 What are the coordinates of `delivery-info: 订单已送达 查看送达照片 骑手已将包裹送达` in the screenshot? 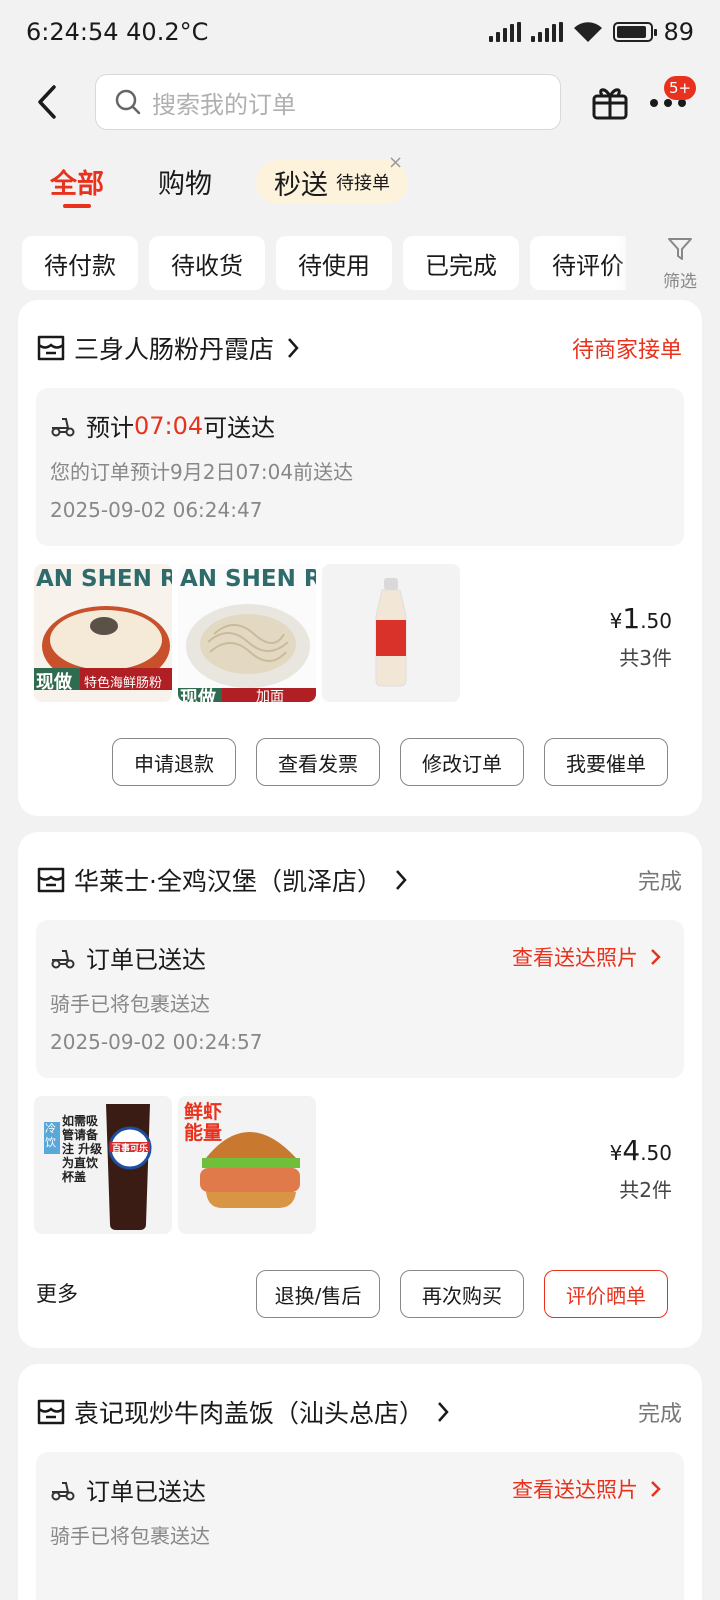 It's located at (360, 1526).